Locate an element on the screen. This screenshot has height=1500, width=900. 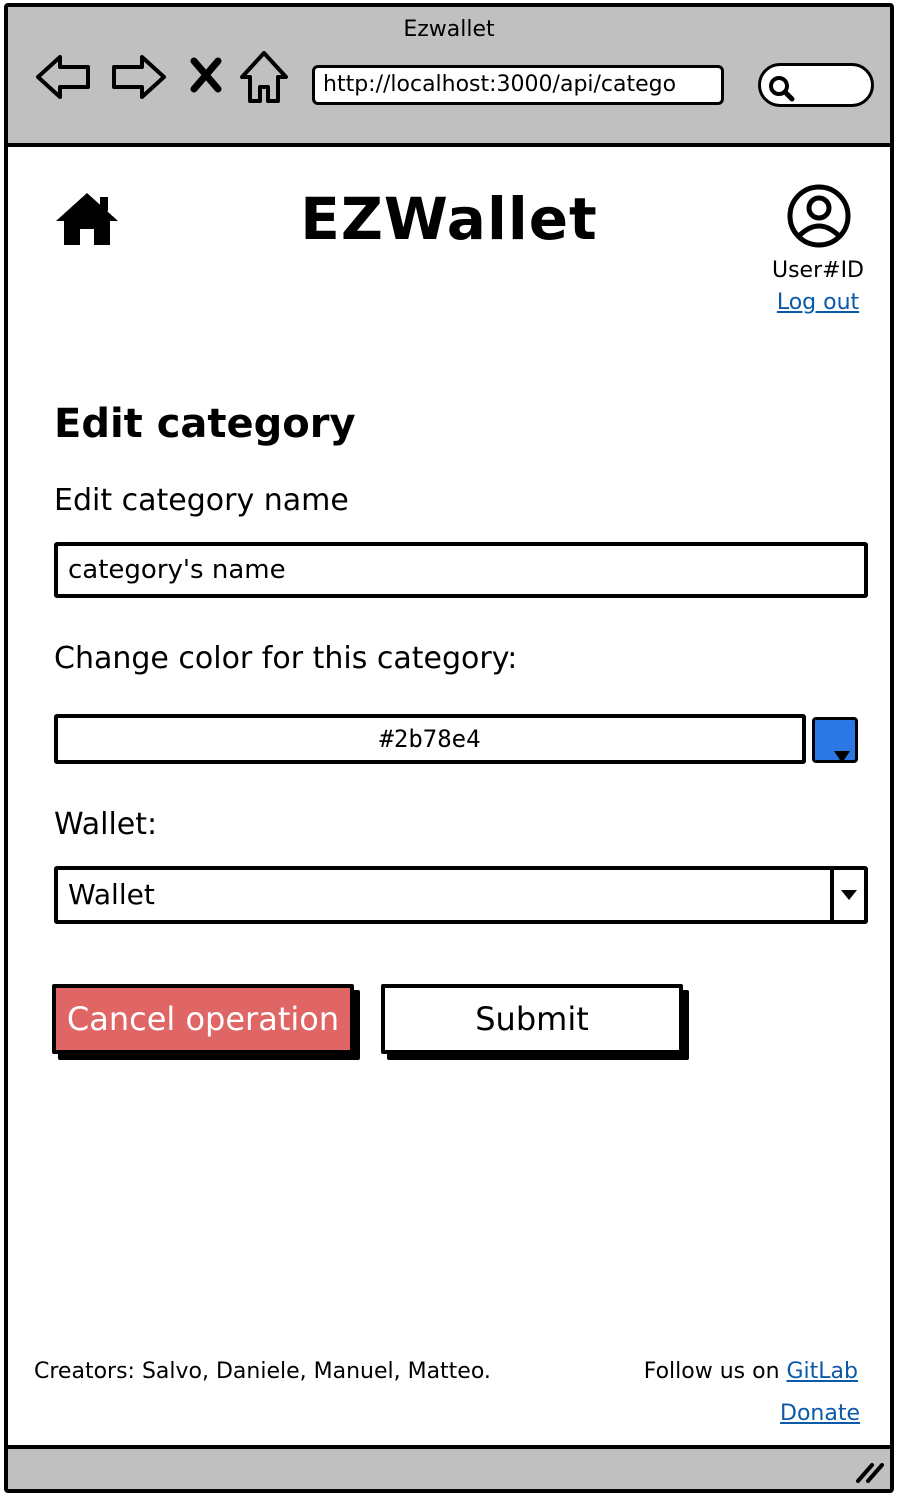
donate-link: Donate is located at coordinates (820, 1413).